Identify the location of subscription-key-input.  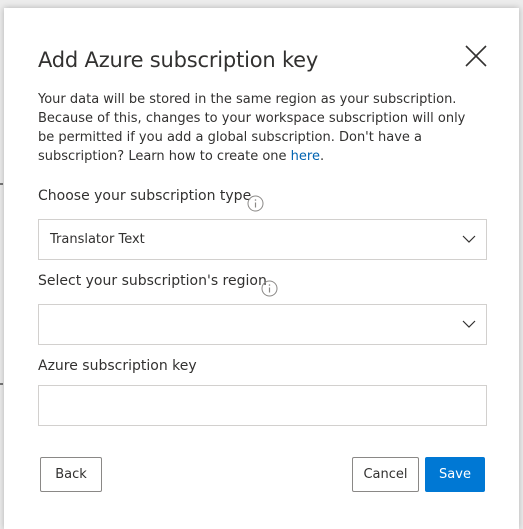
(262, 405).